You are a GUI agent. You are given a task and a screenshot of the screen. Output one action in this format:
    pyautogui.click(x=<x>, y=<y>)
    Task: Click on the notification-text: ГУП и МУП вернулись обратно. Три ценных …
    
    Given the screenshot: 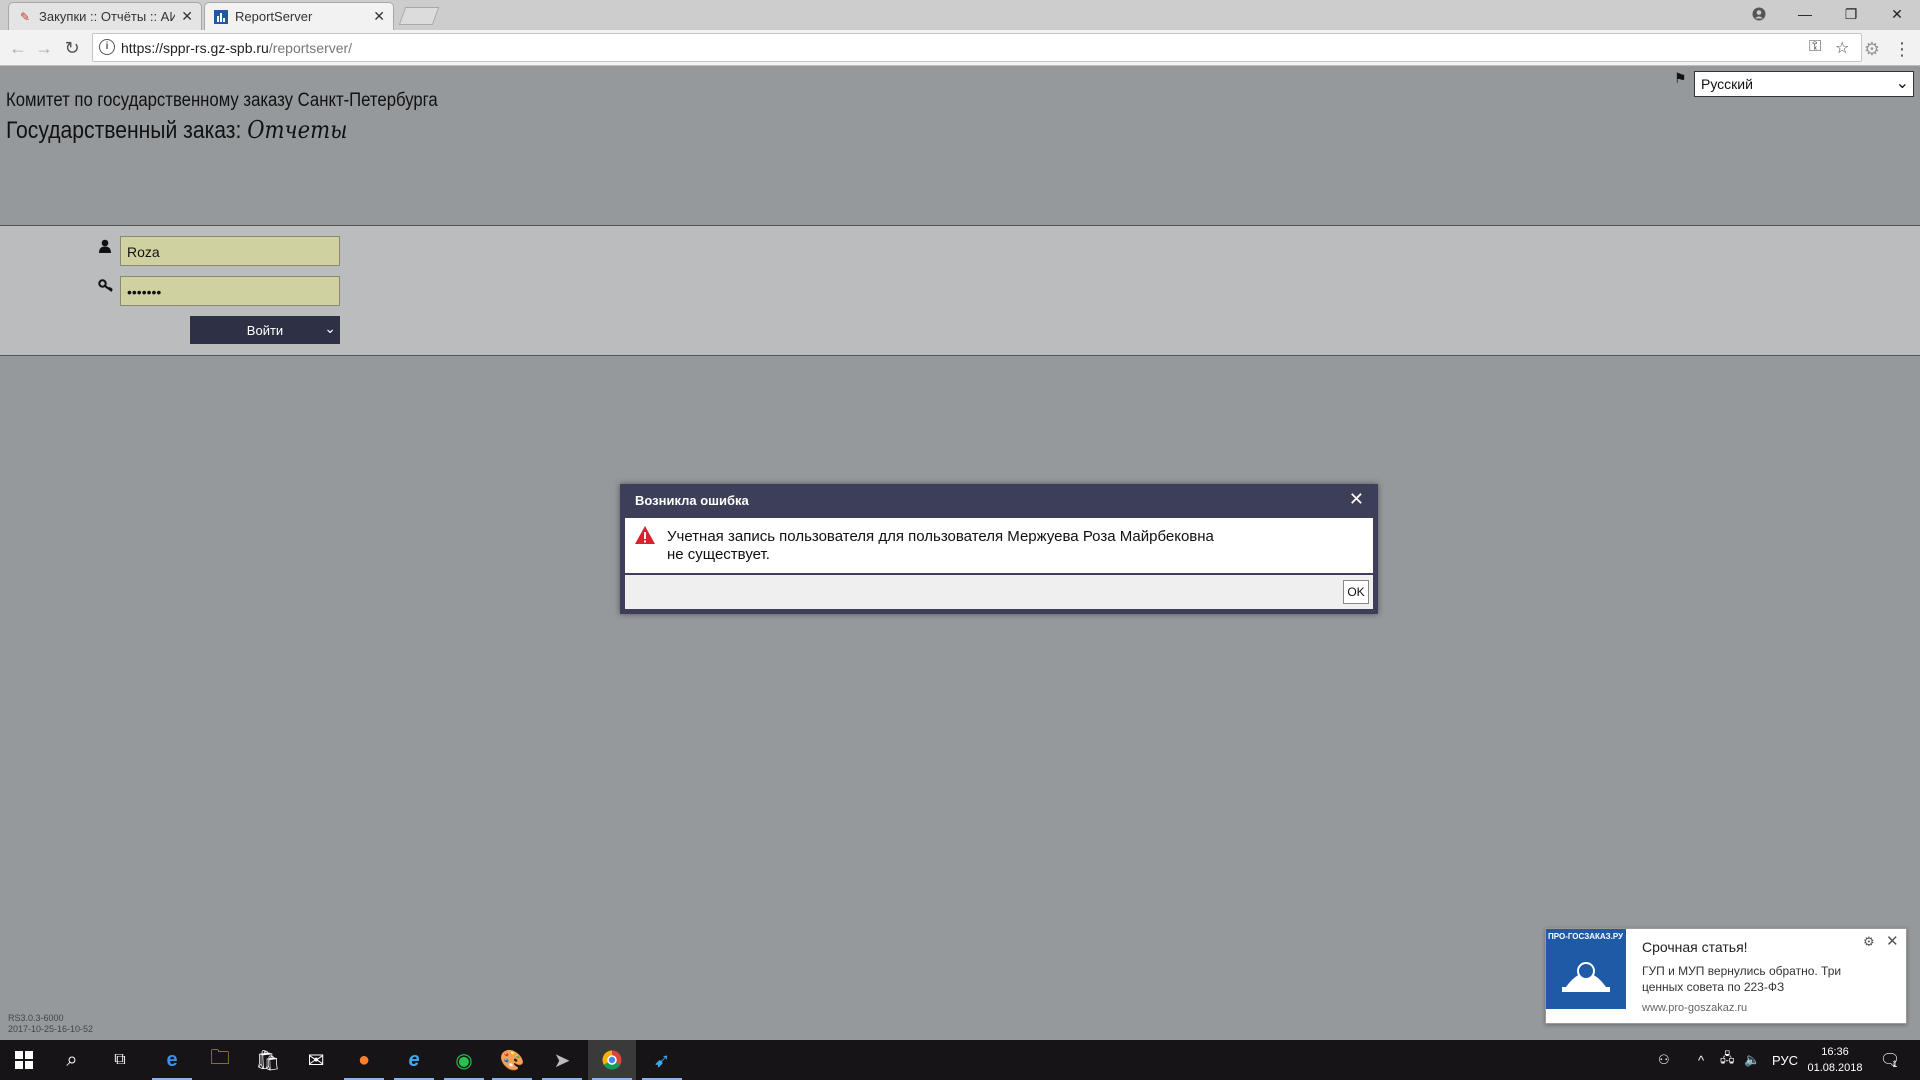 What is the action you would take?
    pyautogui.click(x=1742, y=979)
    